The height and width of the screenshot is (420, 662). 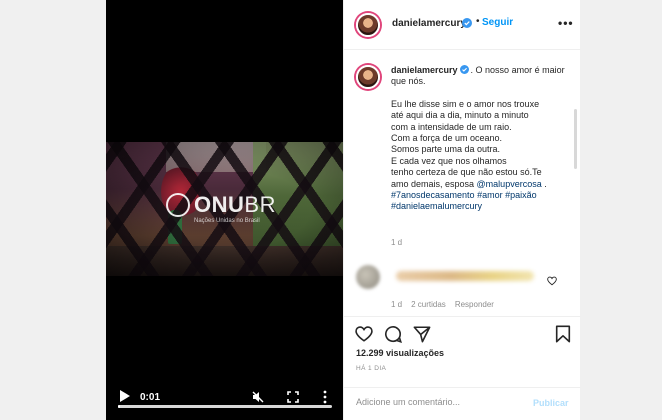 I want to click on hashtag-links: #danielaemalumercury, so click(x=483, y=206).